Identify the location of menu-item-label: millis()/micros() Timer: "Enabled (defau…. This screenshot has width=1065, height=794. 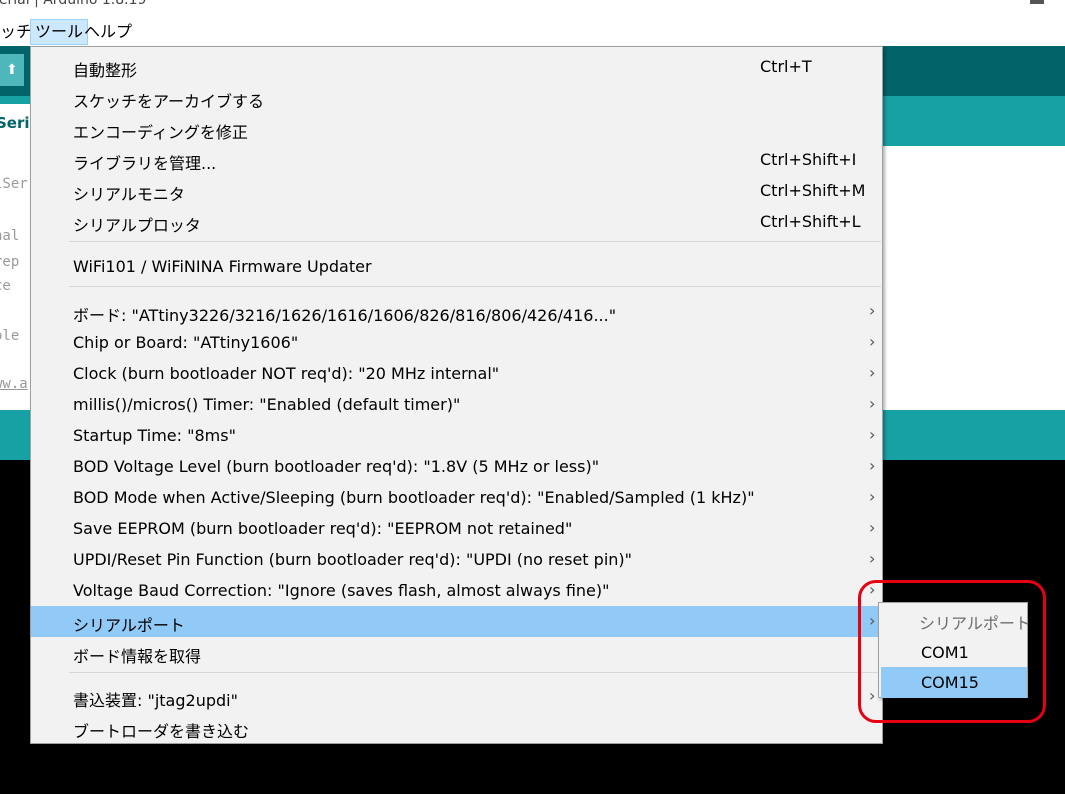
(267, 404).